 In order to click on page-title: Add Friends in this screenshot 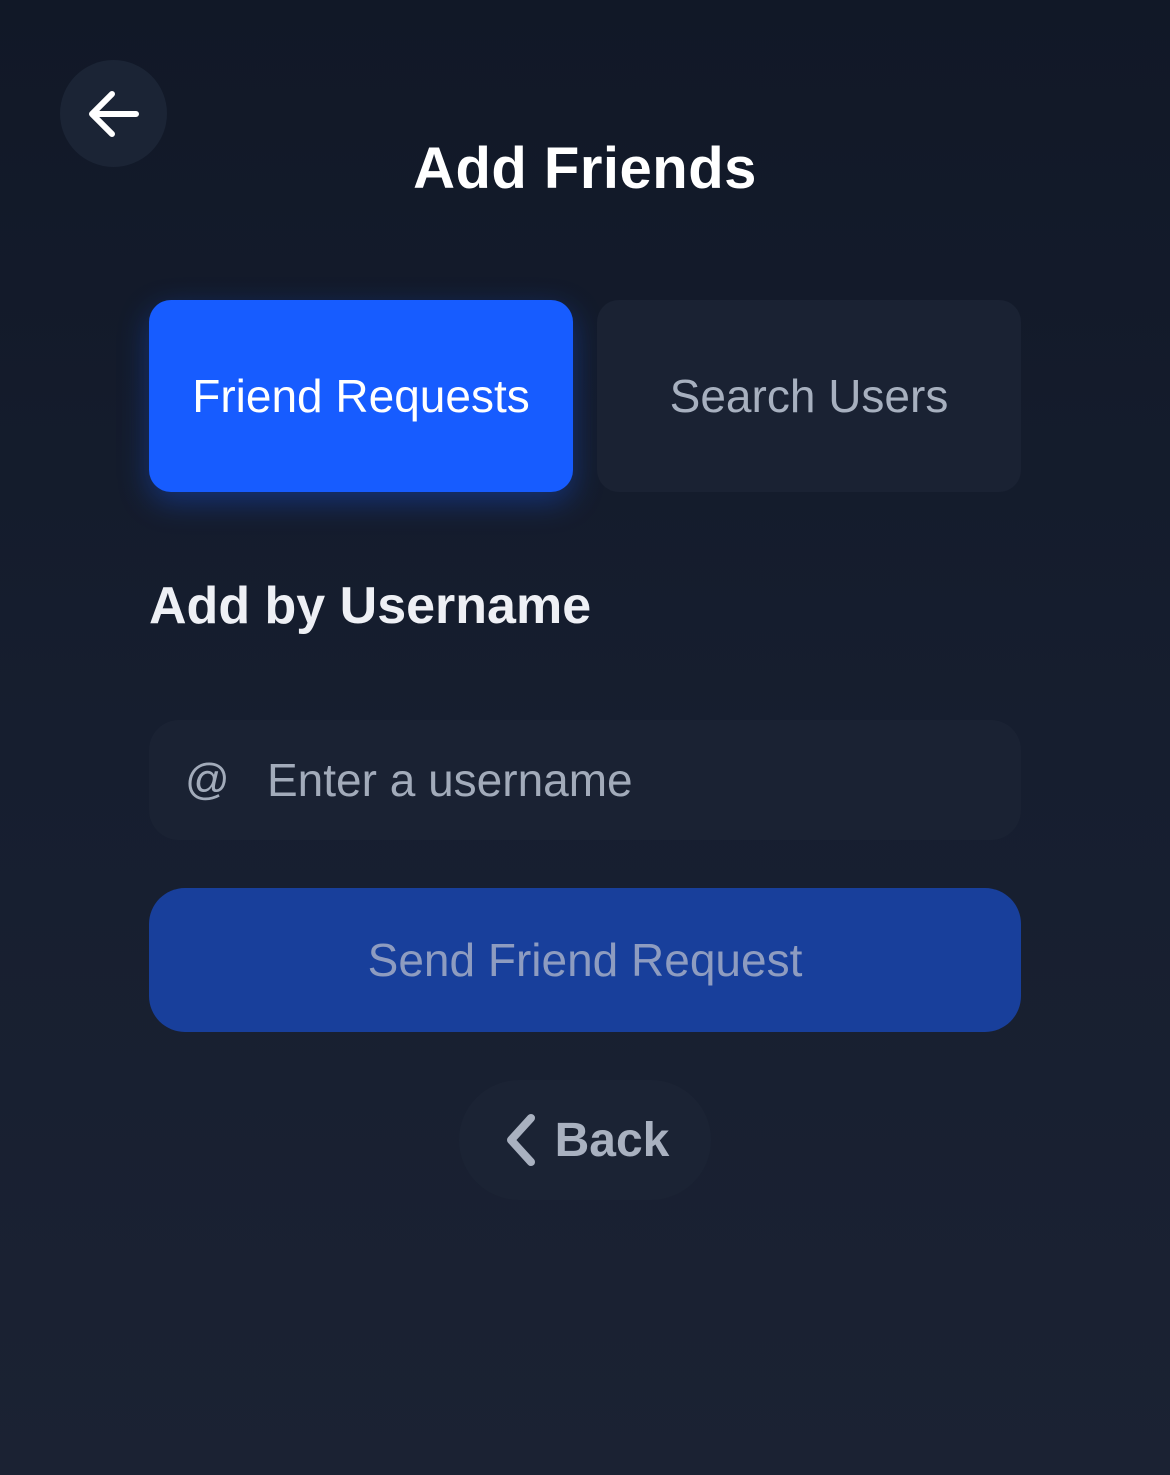, I will do `click(585, 168)`.